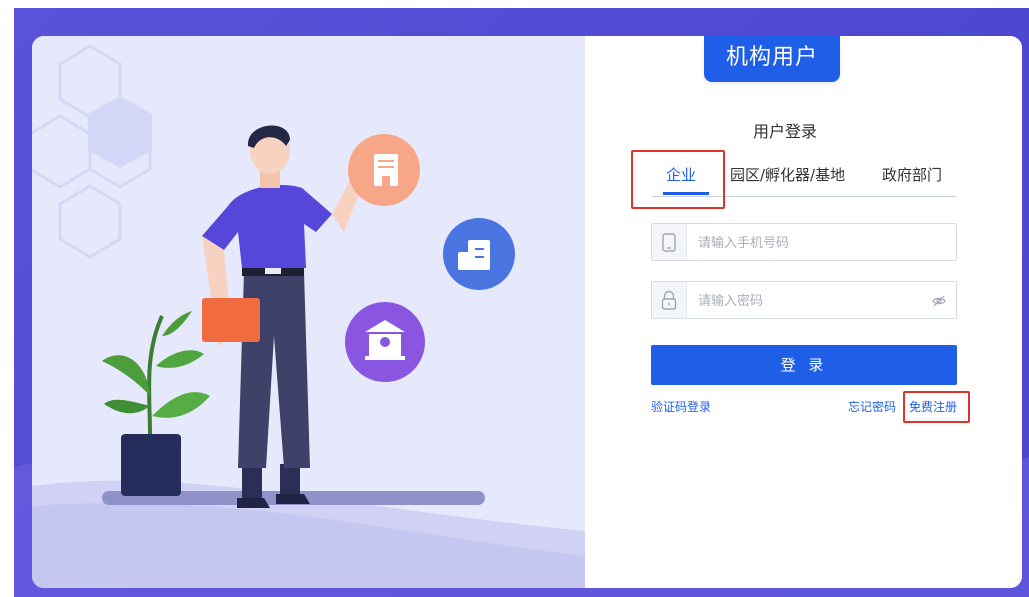 The height and width of the screenshot is (597, 1029). What do you see at coordinates (385, 342) in the screenshot?
I see `bank-icon` at bounding box center [385, 342].